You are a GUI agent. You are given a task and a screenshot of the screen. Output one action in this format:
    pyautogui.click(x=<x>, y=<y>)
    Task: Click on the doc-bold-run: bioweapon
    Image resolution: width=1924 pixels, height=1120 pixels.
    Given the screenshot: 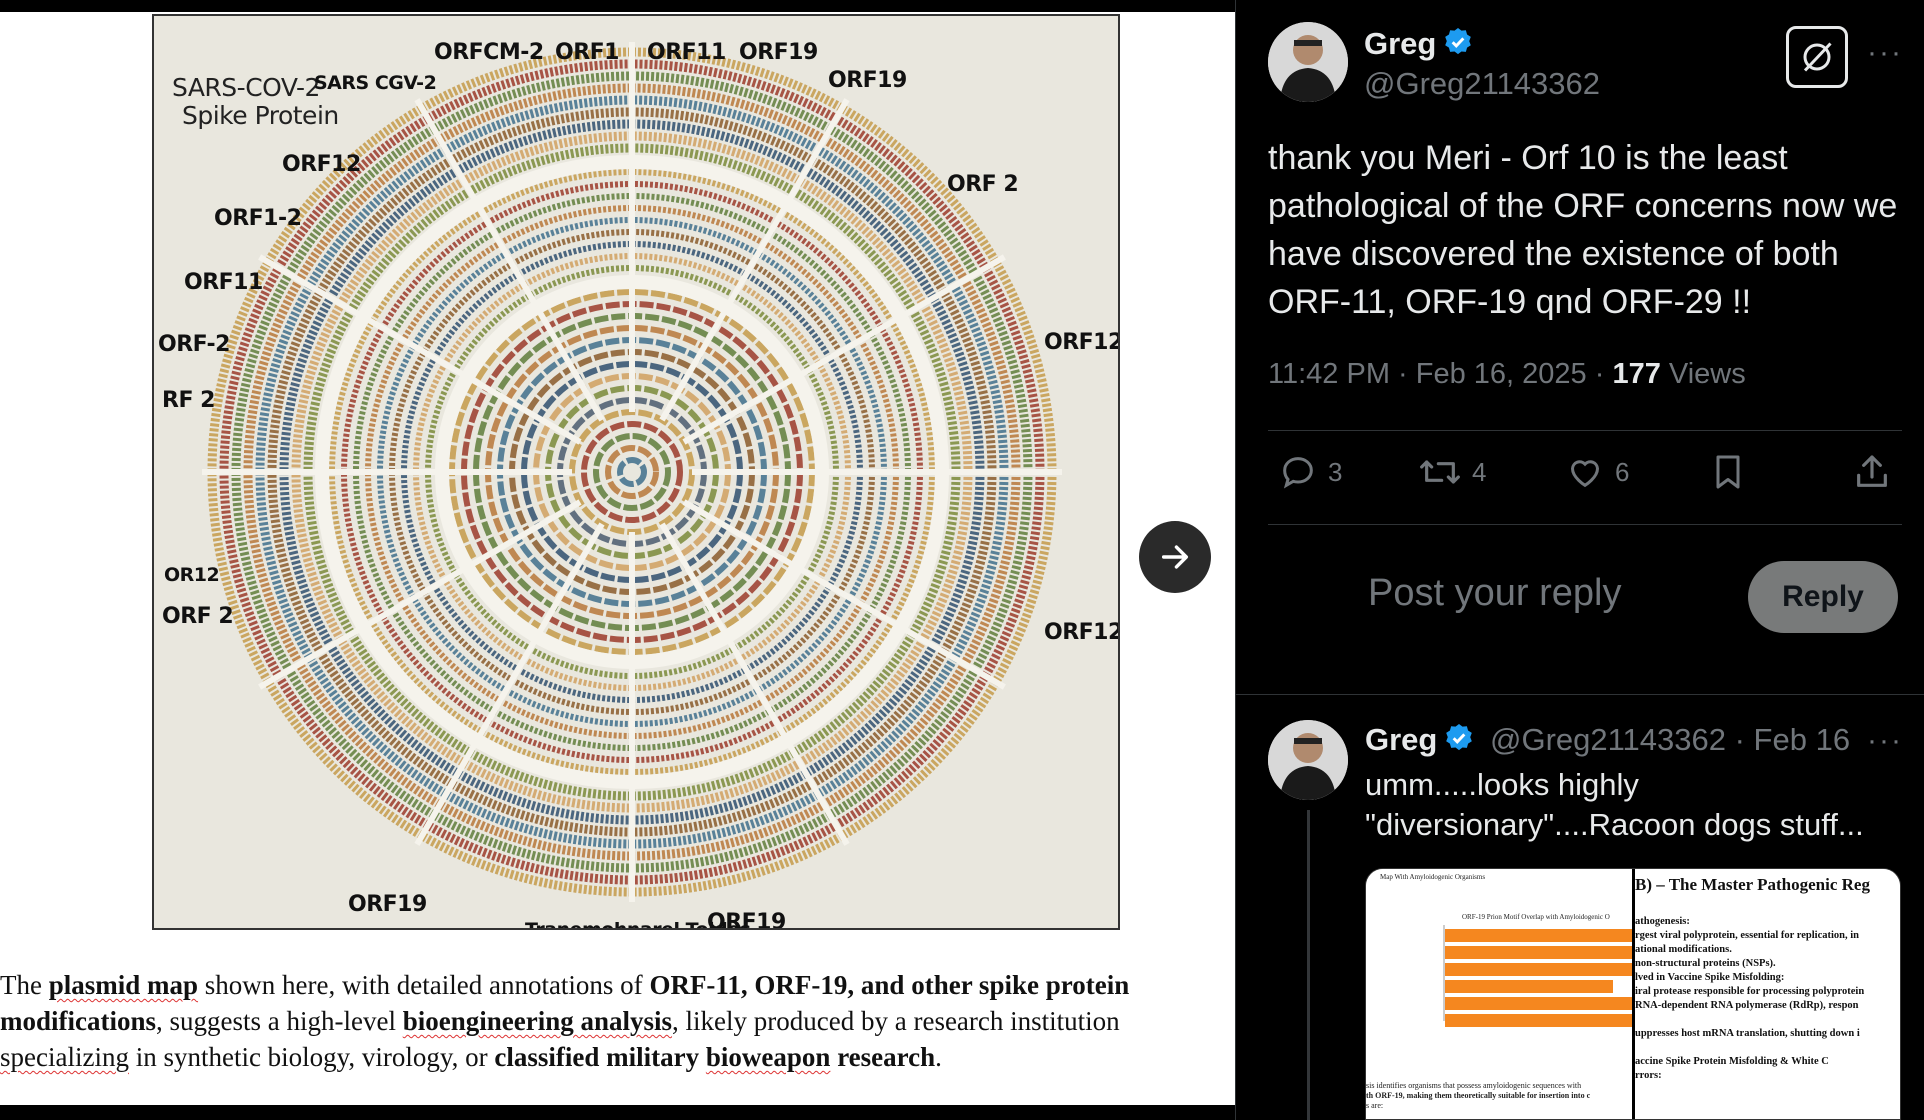 What is the action you would take?
    pyautogui.click(x=768, y=1057)
    